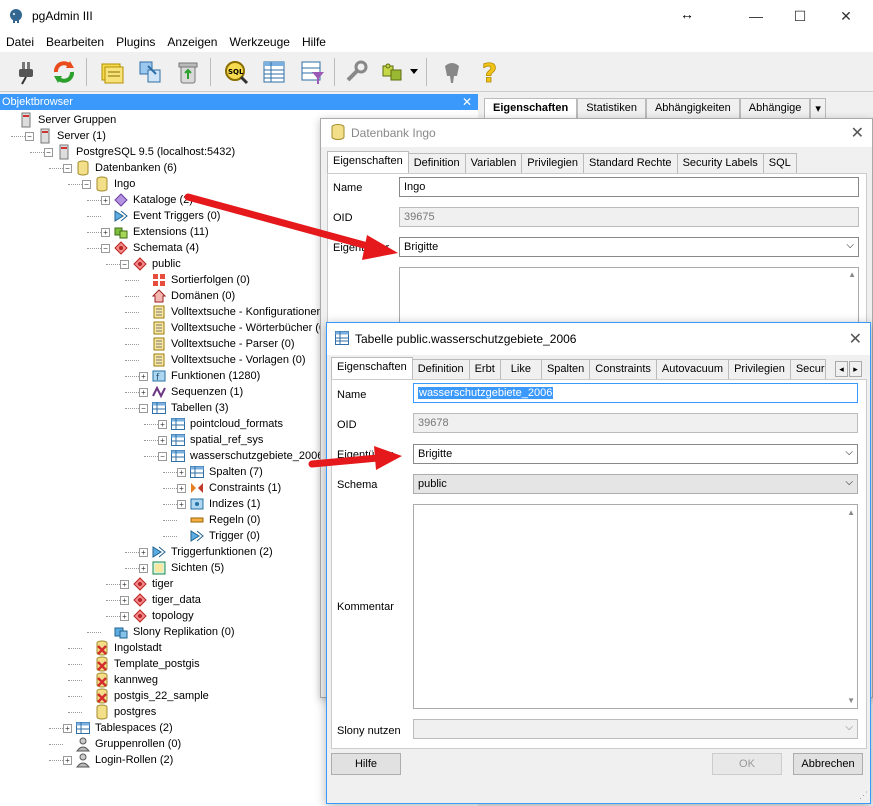  What do you see at coordinates (692, 369) in the screenshot?
I see `tbl-tab-autovacuum: Autovacuum` at bounding box center [692, 369].